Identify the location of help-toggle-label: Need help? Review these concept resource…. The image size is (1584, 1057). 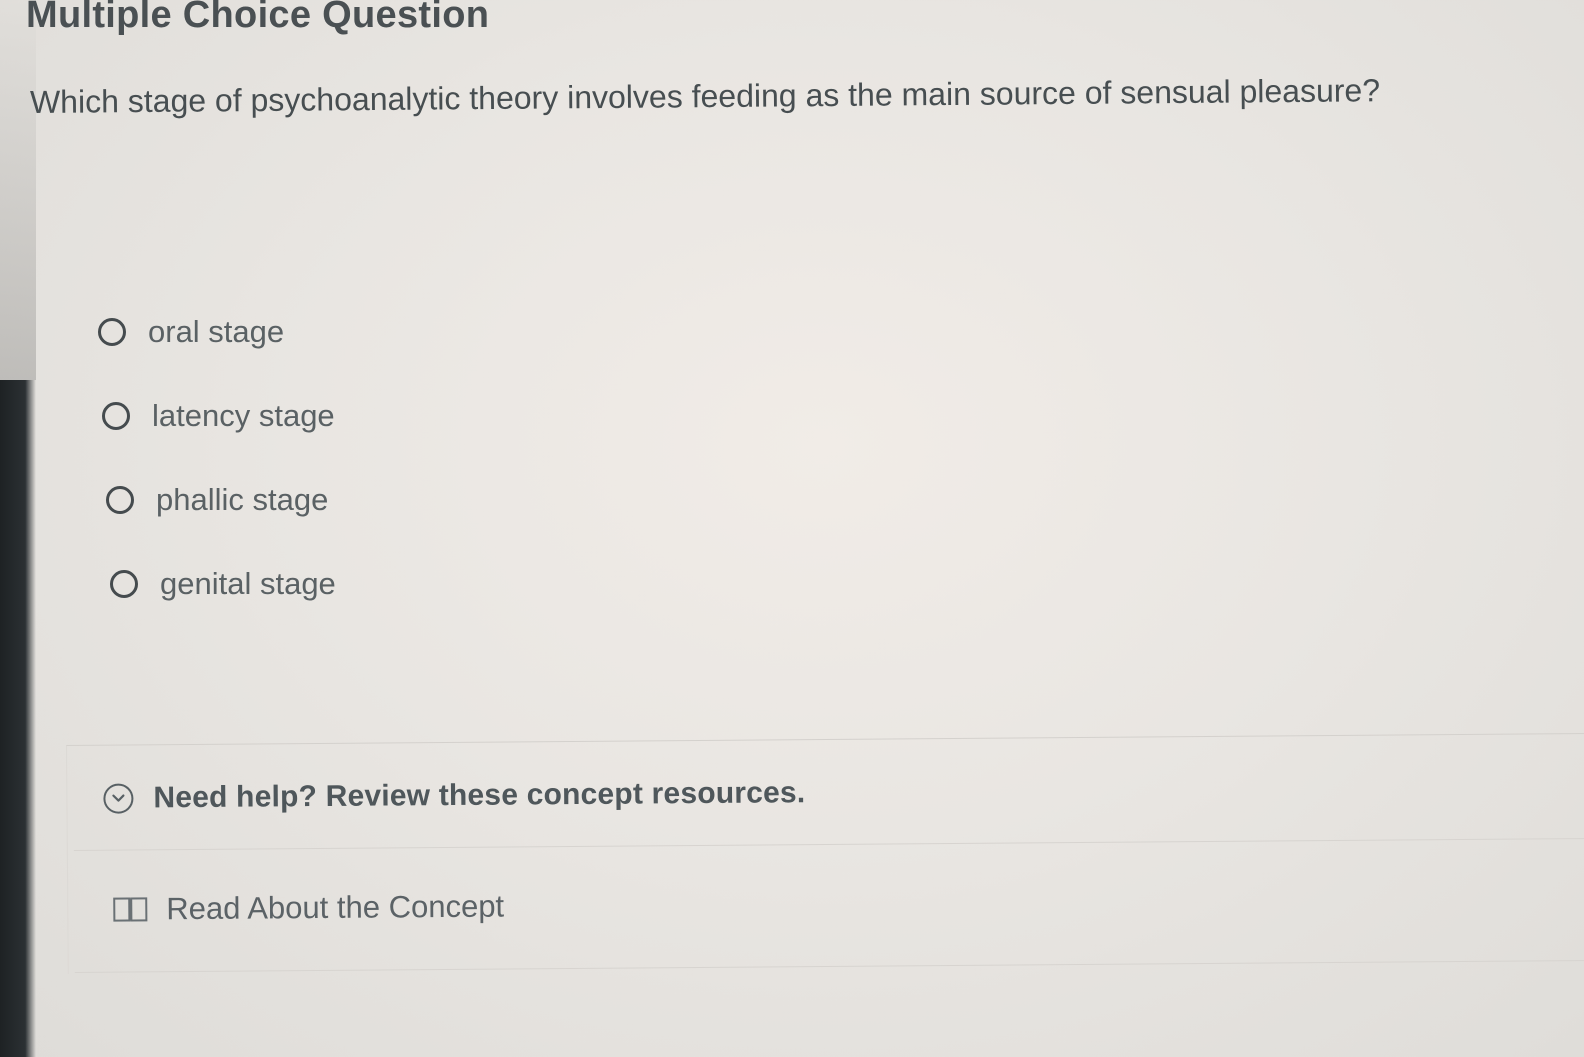
(479, 795).